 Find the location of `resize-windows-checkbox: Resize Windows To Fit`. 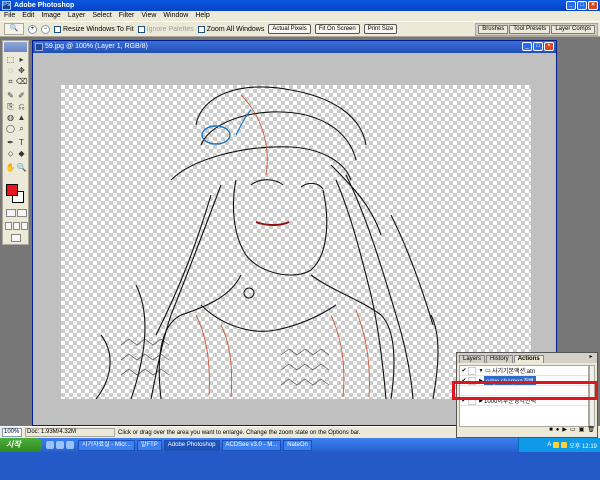

resize-windows-checkbox: Resize Windows To Fit is located at coordinates (94, 29).